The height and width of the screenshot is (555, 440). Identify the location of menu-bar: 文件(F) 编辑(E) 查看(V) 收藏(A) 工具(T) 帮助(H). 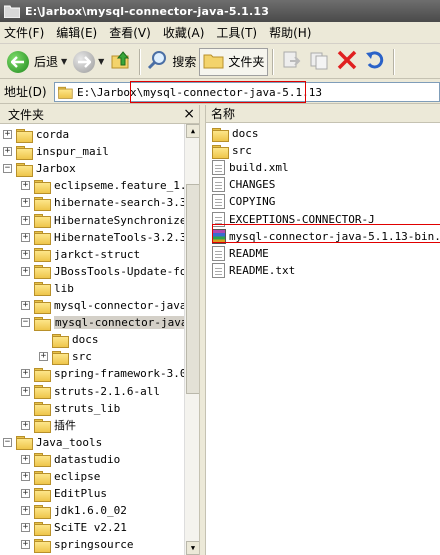
(220, 33).